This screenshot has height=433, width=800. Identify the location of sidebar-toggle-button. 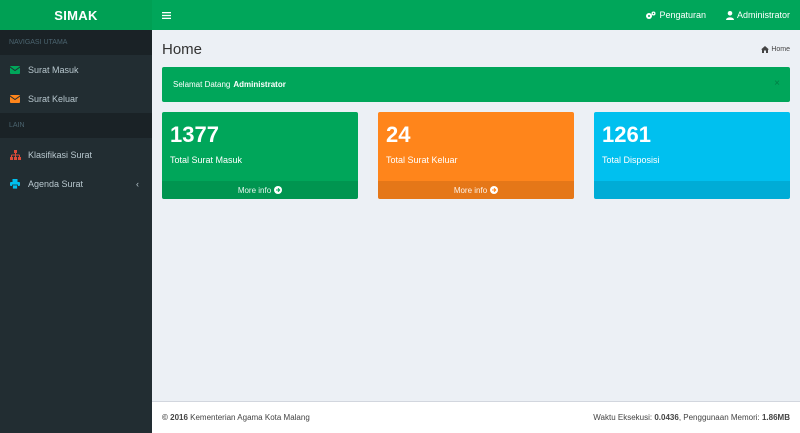
(166, 15).